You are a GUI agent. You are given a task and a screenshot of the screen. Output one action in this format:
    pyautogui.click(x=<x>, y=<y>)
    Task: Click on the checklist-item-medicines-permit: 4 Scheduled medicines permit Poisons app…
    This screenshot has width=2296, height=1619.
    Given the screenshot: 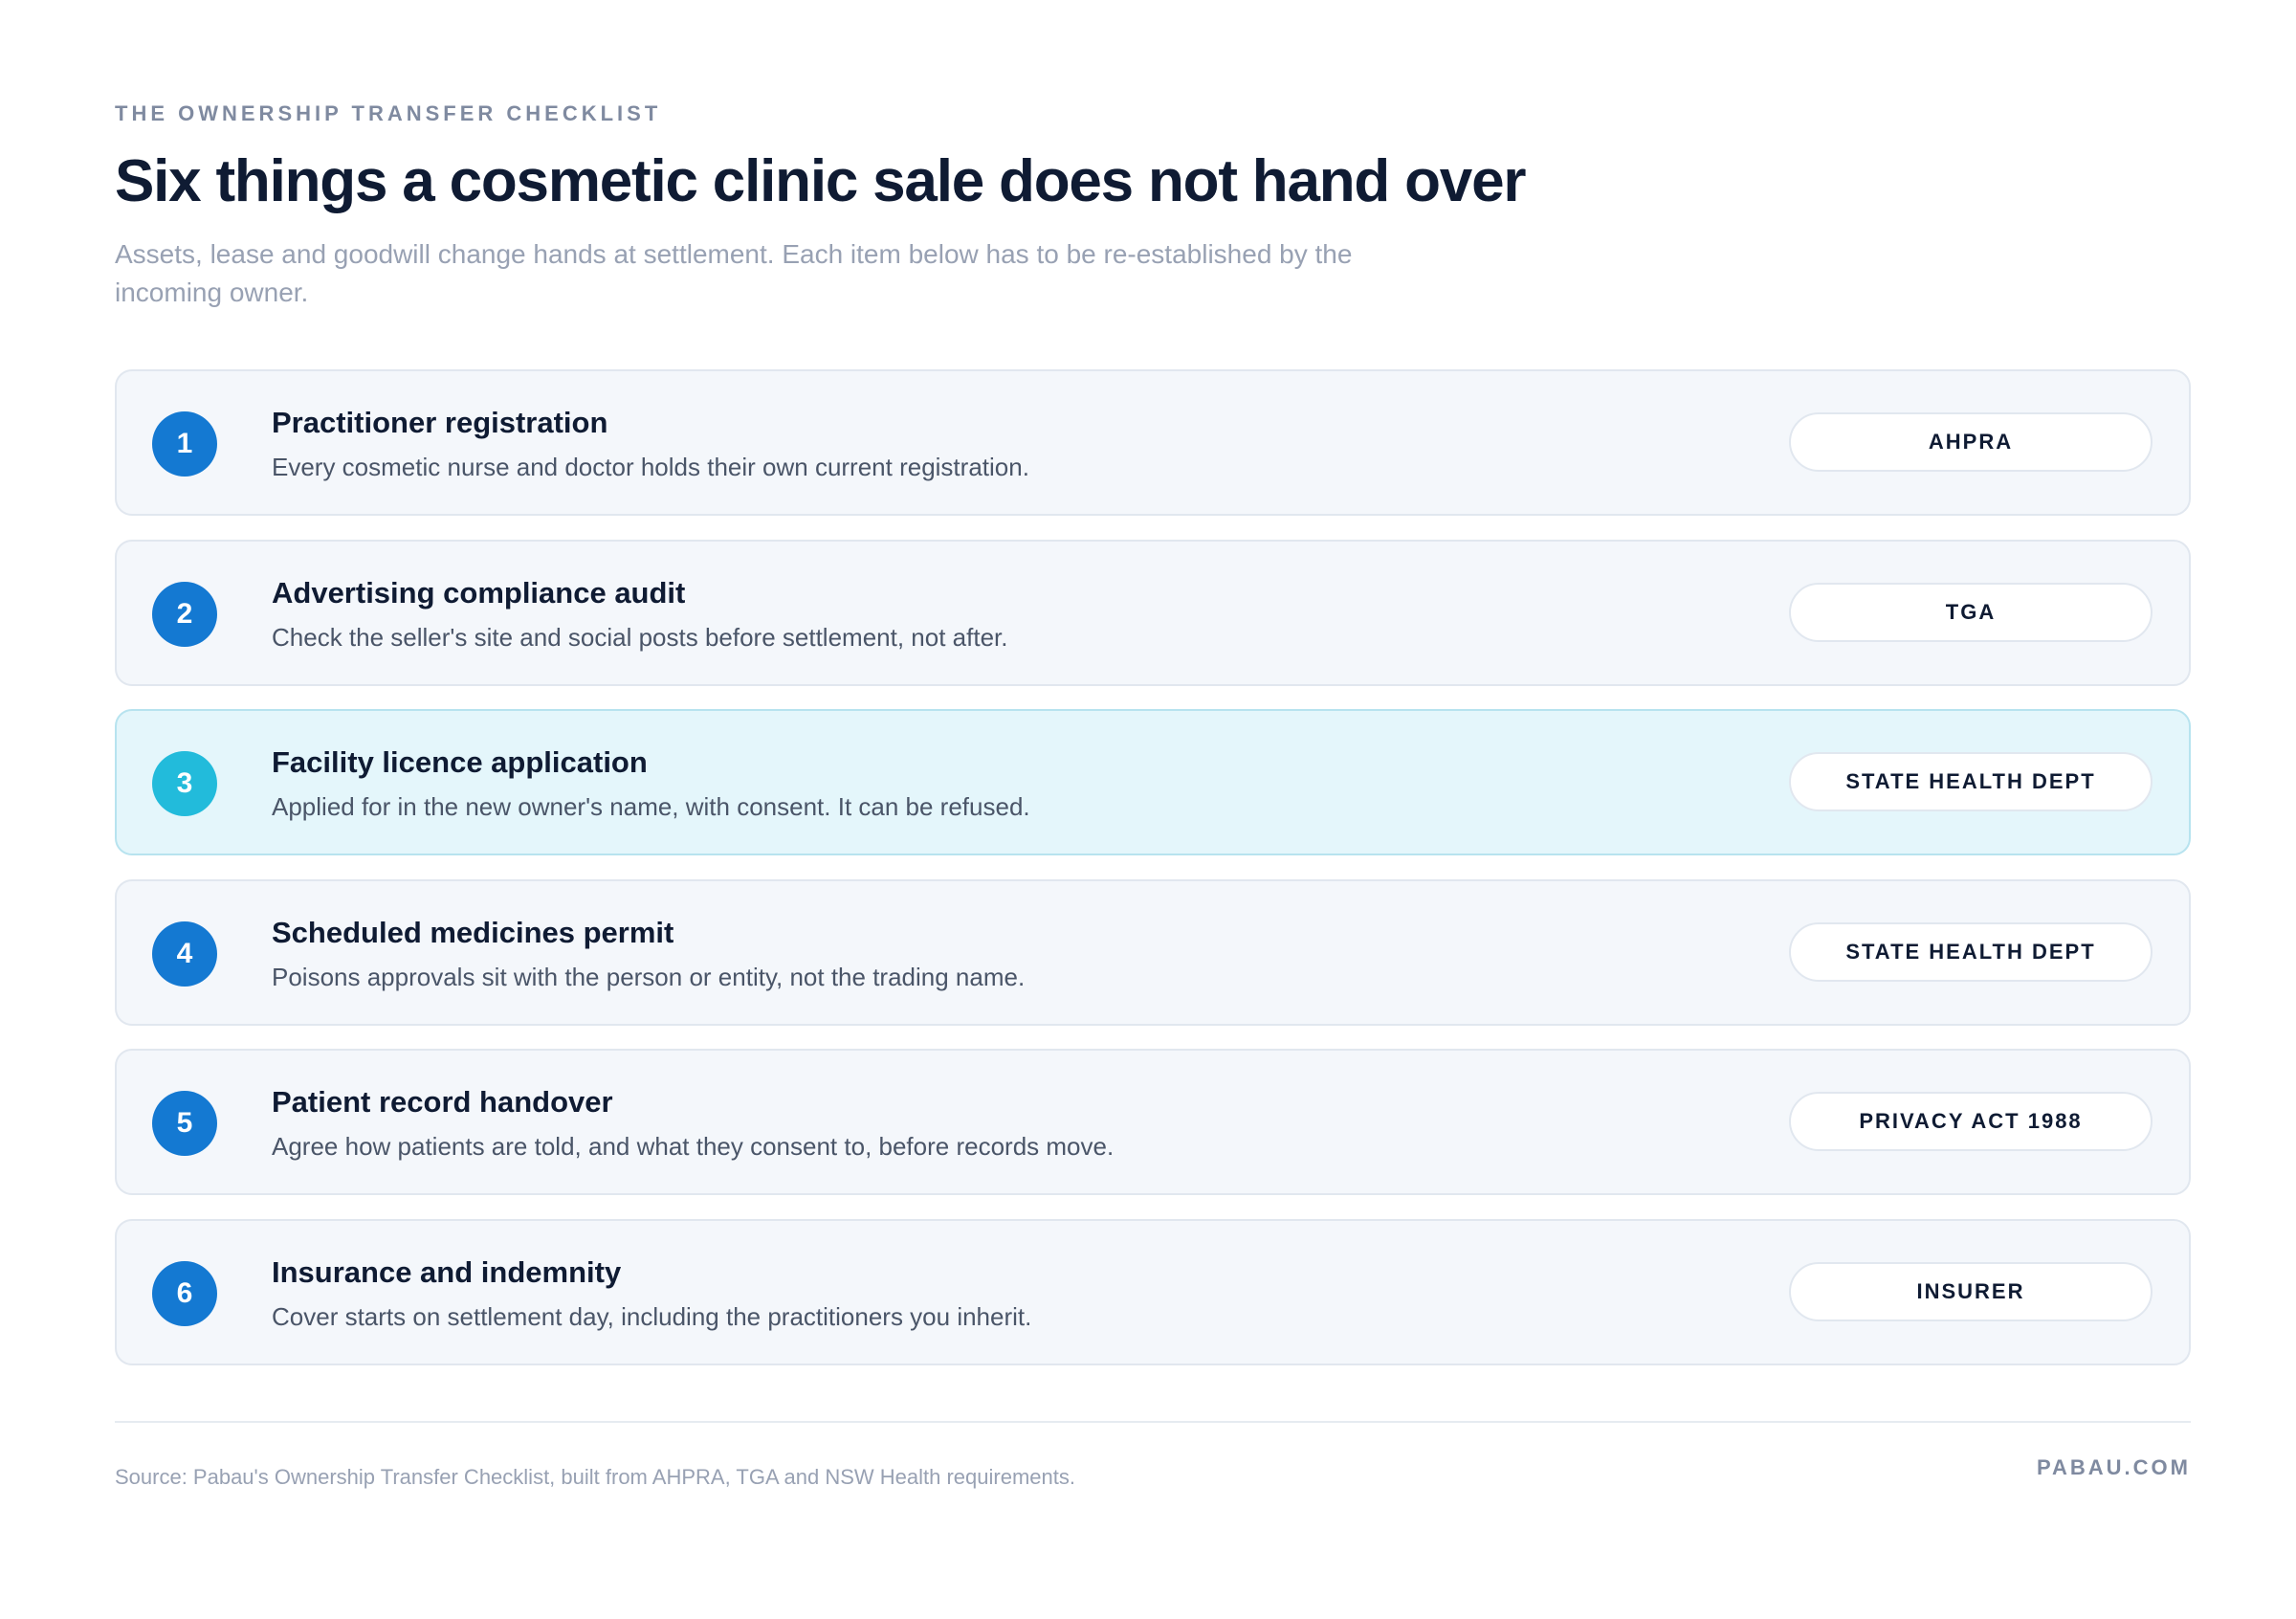 What is the action you would take?
    pyautogui.click(x=1153, y=952)
    